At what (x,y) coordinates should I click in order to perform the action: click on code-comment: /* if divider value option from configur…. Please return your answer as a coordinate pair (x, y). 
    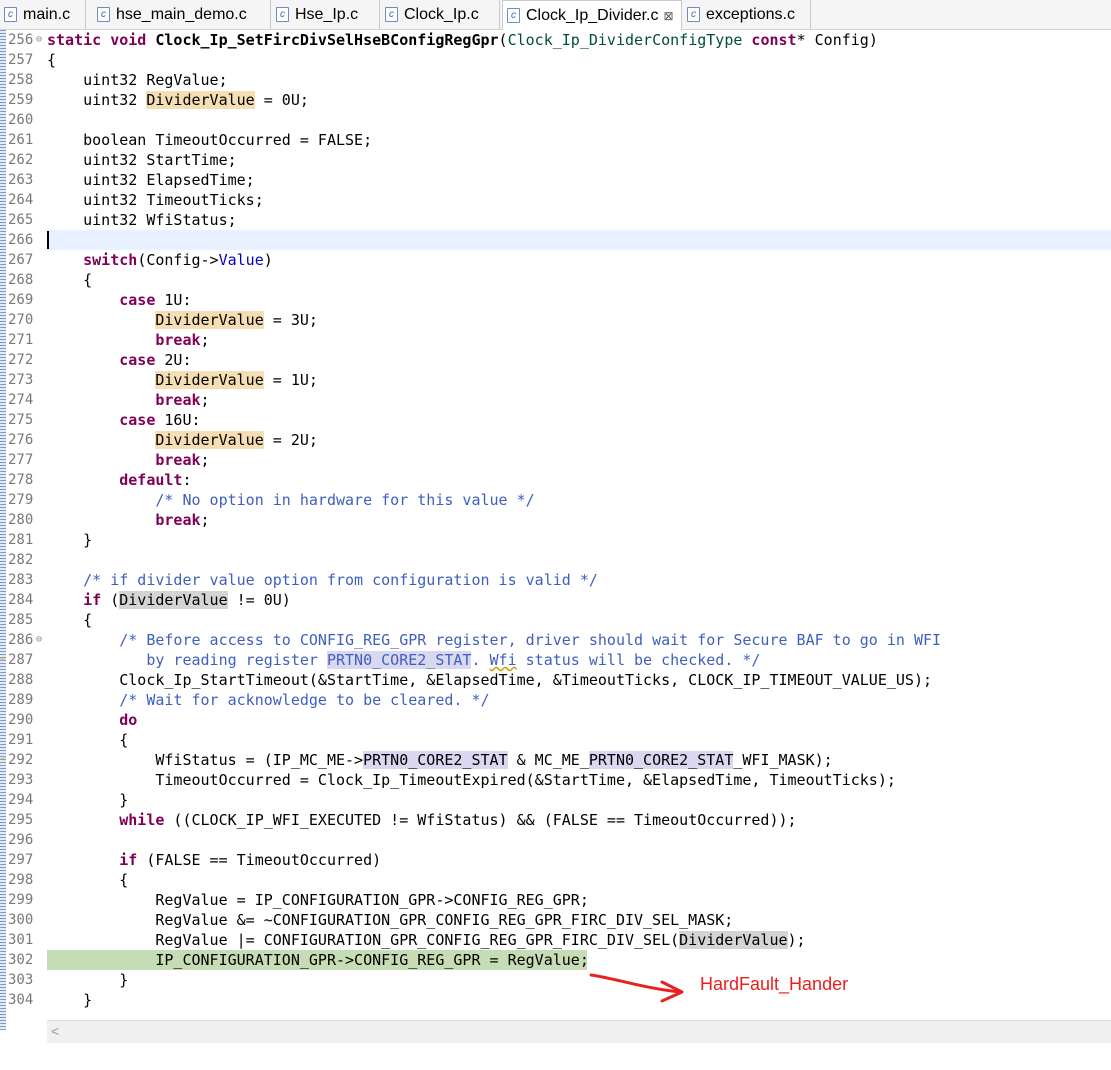
    Looking at the image, I should click on (340, 580).